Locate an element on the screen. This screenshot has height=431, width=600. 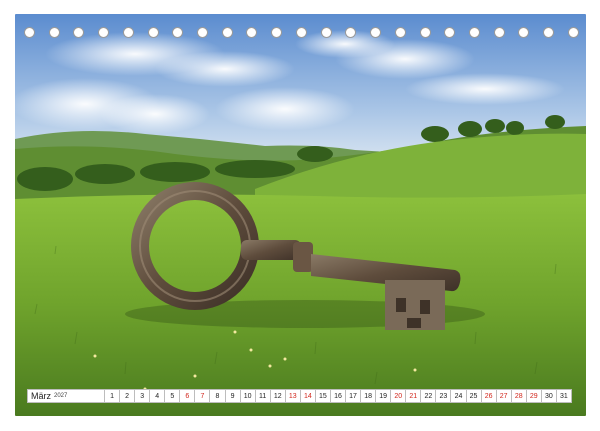
day-cell: 21 is located at coordinates (414, 396).